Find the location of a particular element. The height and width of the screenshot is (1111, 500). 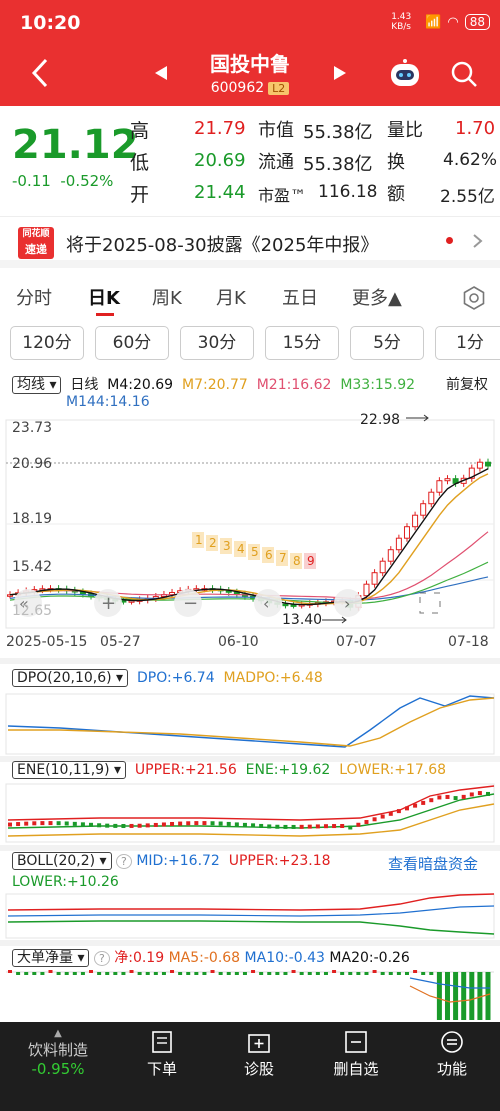

tab-monthly-k: 月K is located at coordinates (231, 297).